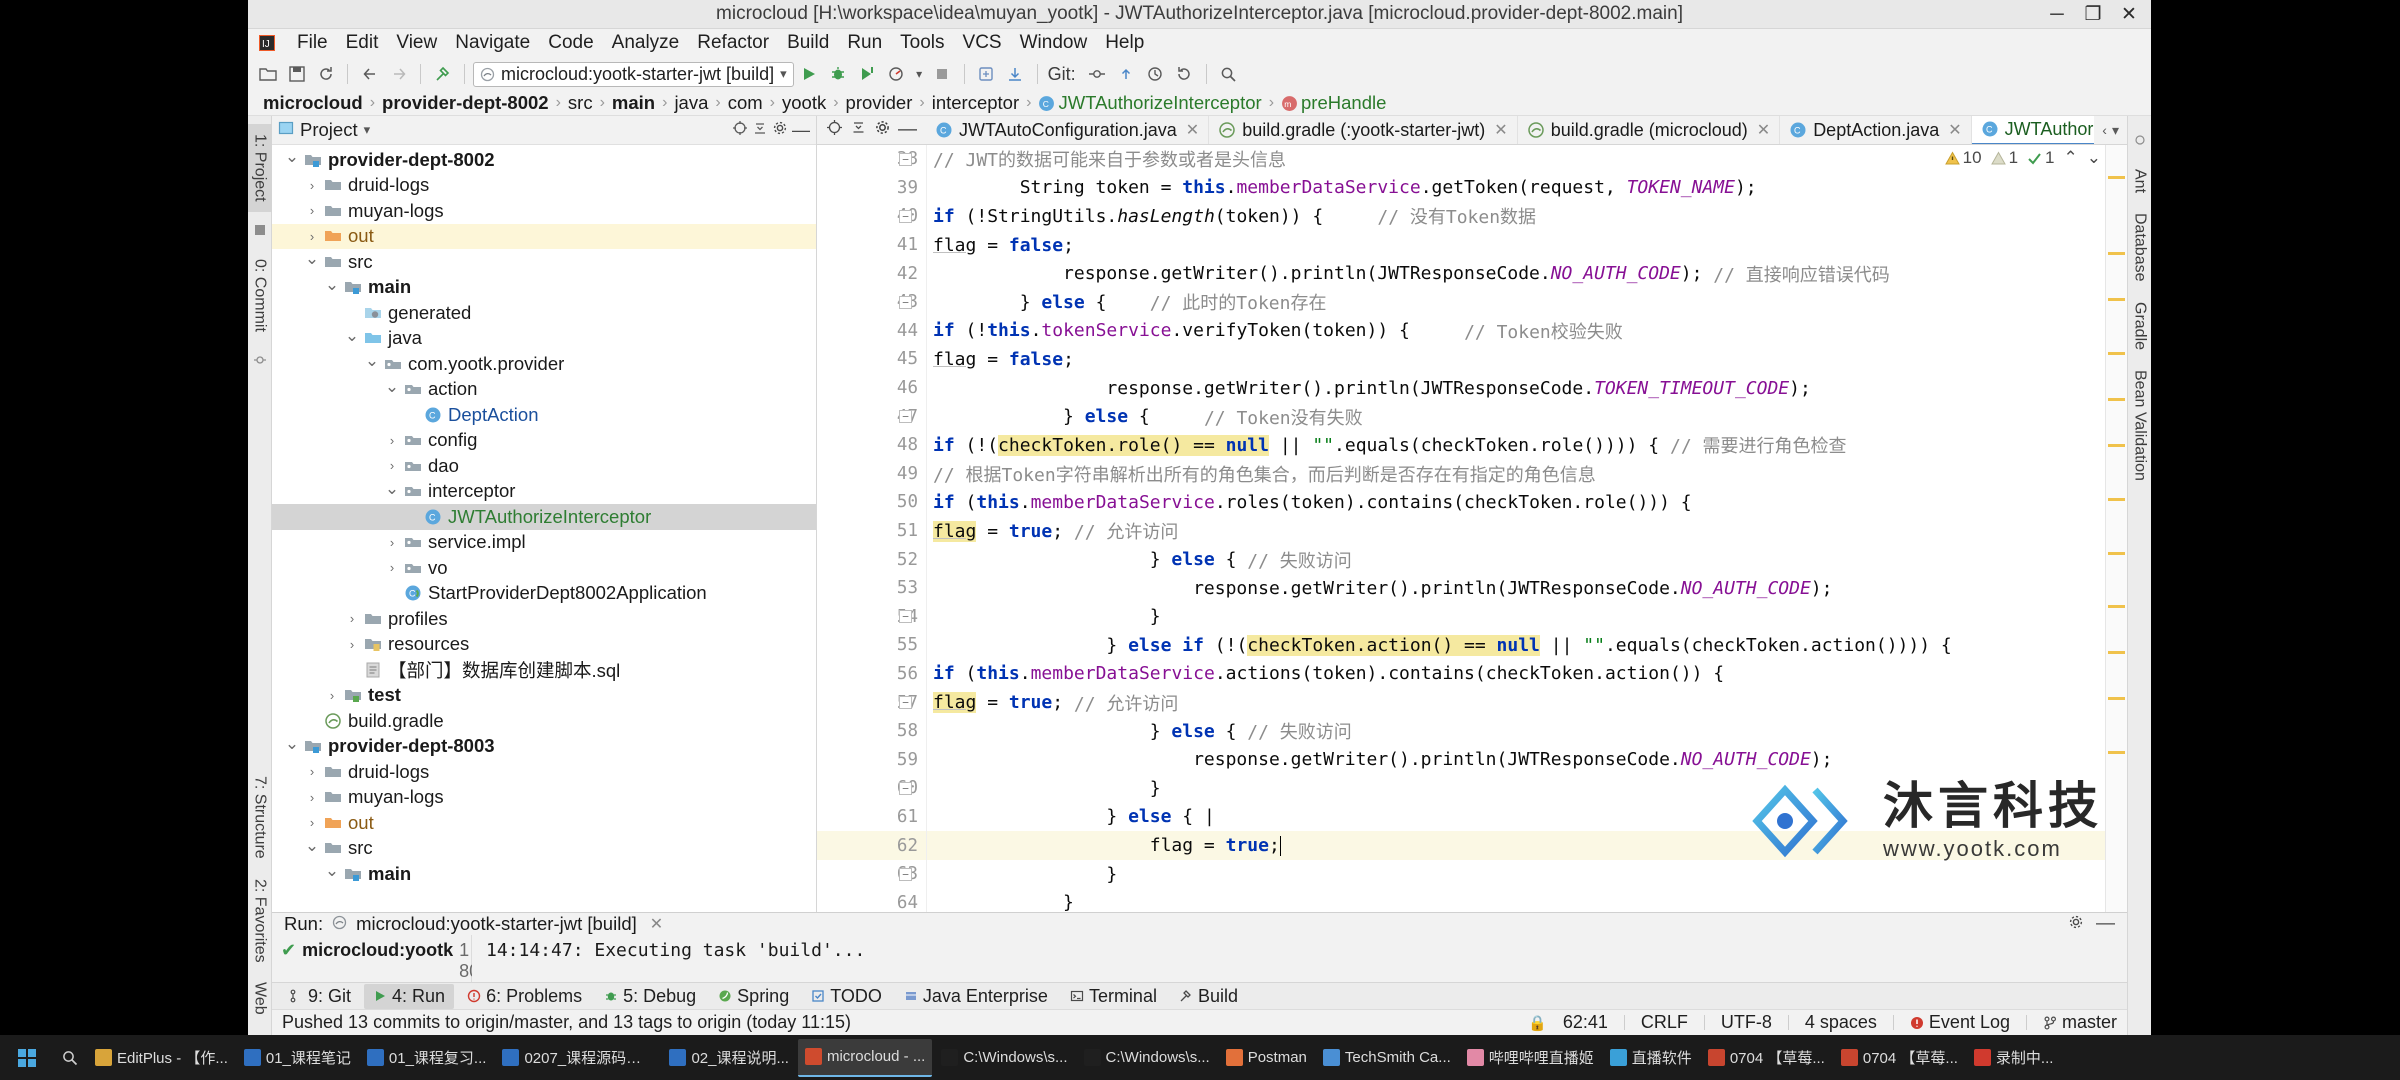 This screenshot has width=2400, height=1080. Describe the element at coordinates (804, 103) in the screenshot. I see `breadcrumb-item-yootk: yootk` at that location.